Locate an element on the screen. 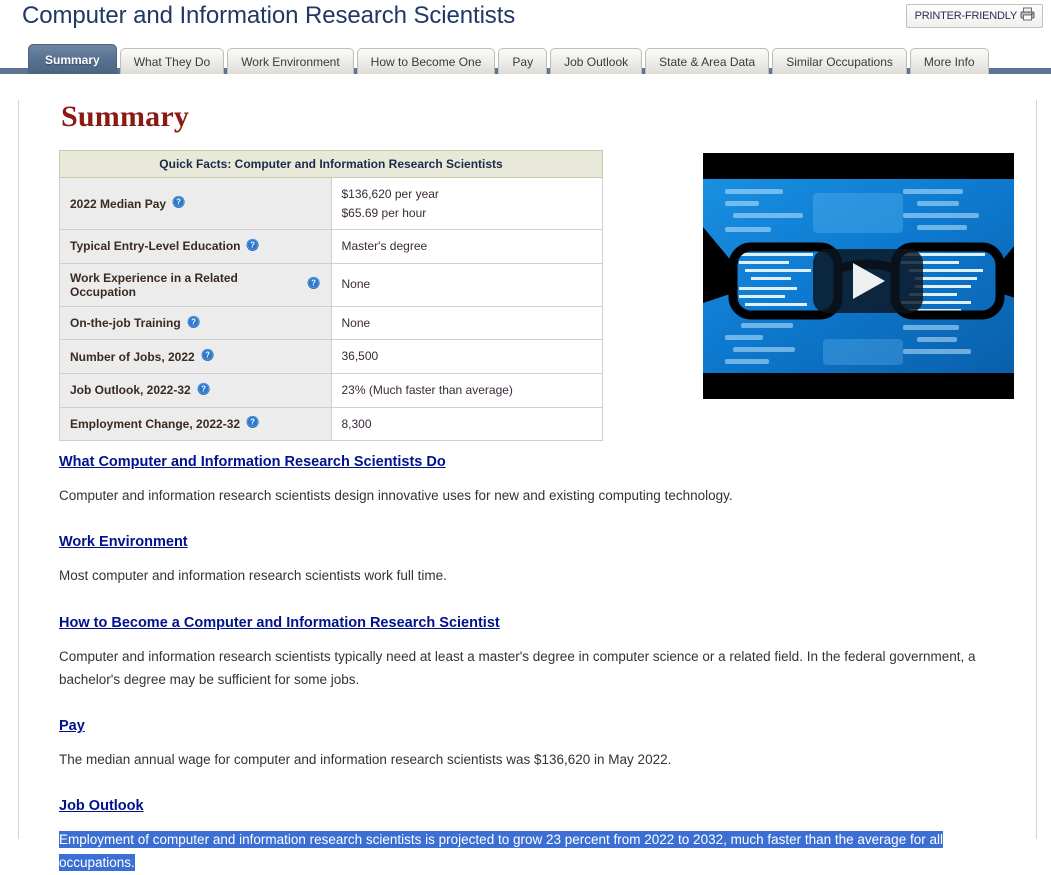  fact-value-cell: Master's degree is located at coordinates (467, 246).